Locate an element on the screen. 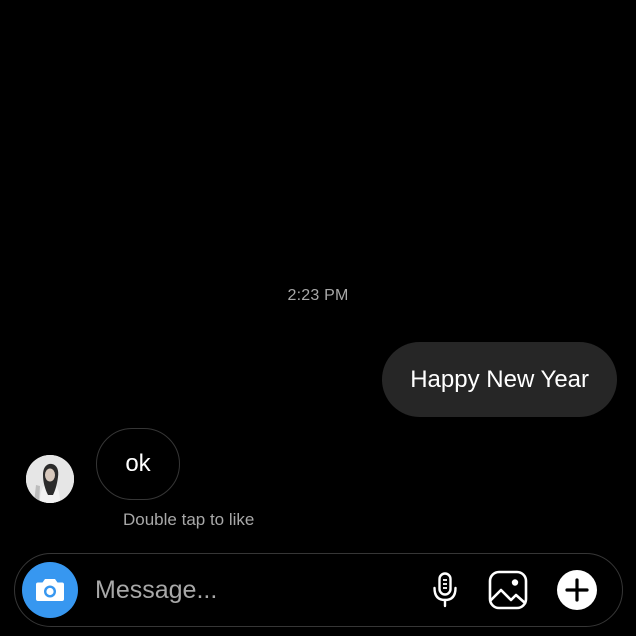  avatar-photo is located at coordinates (50, 479).